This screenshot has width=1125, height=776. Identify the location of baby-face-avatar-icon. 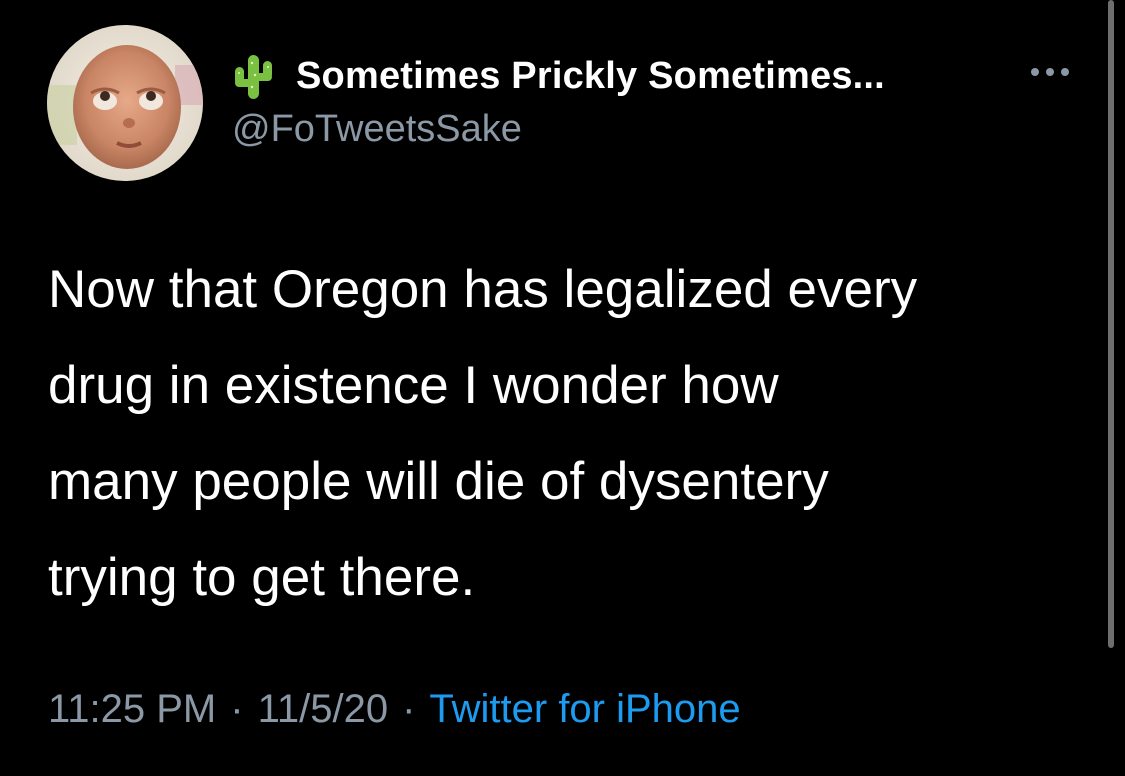
(125, 103).